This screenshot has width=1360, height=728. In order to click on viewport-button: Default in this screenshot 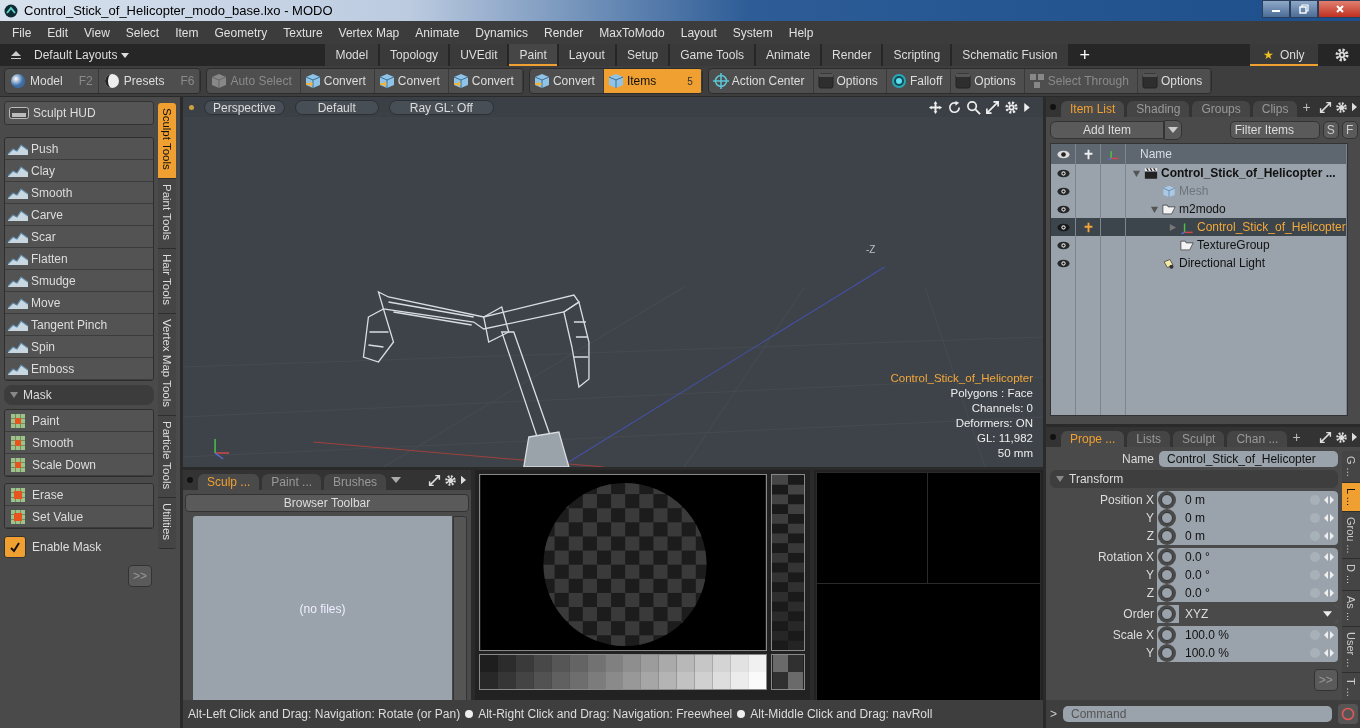, I will do `click(336, 107)`.